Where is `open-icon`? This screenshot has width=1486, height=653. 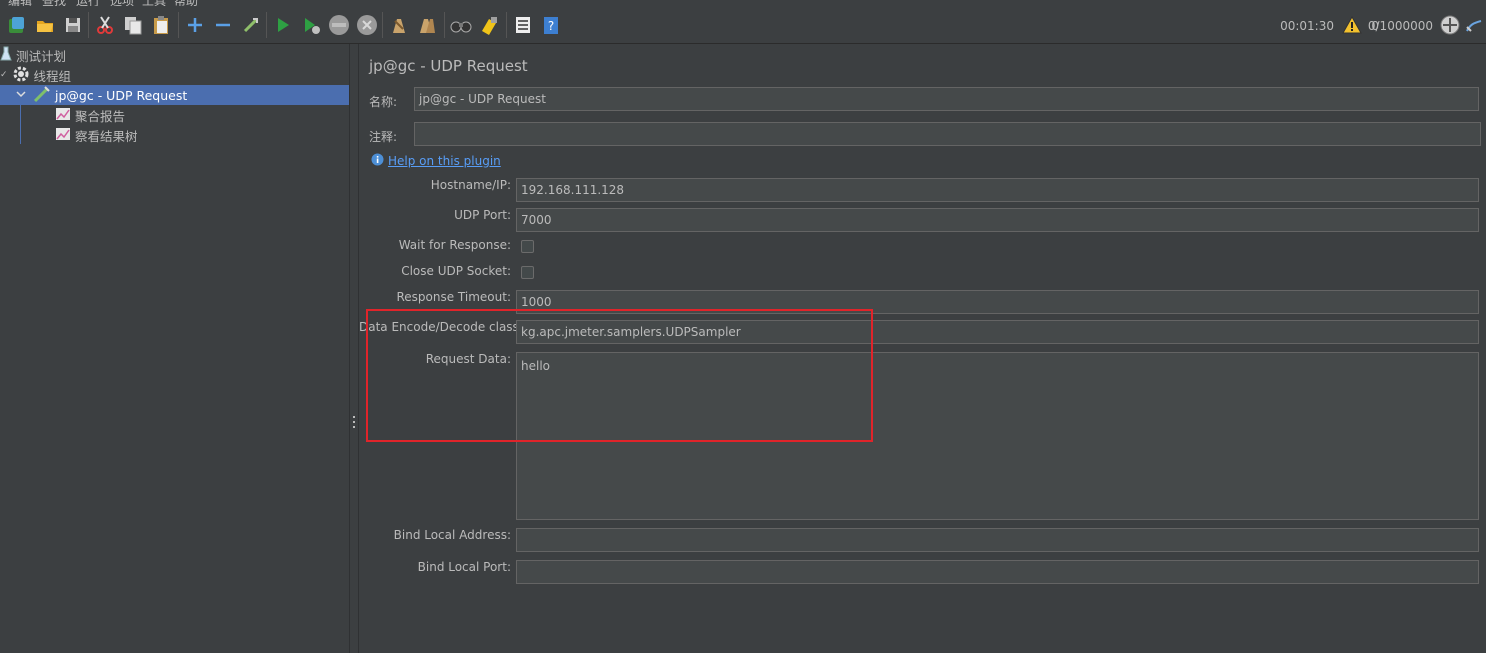 open-icon is located at coordinates (45, 25).